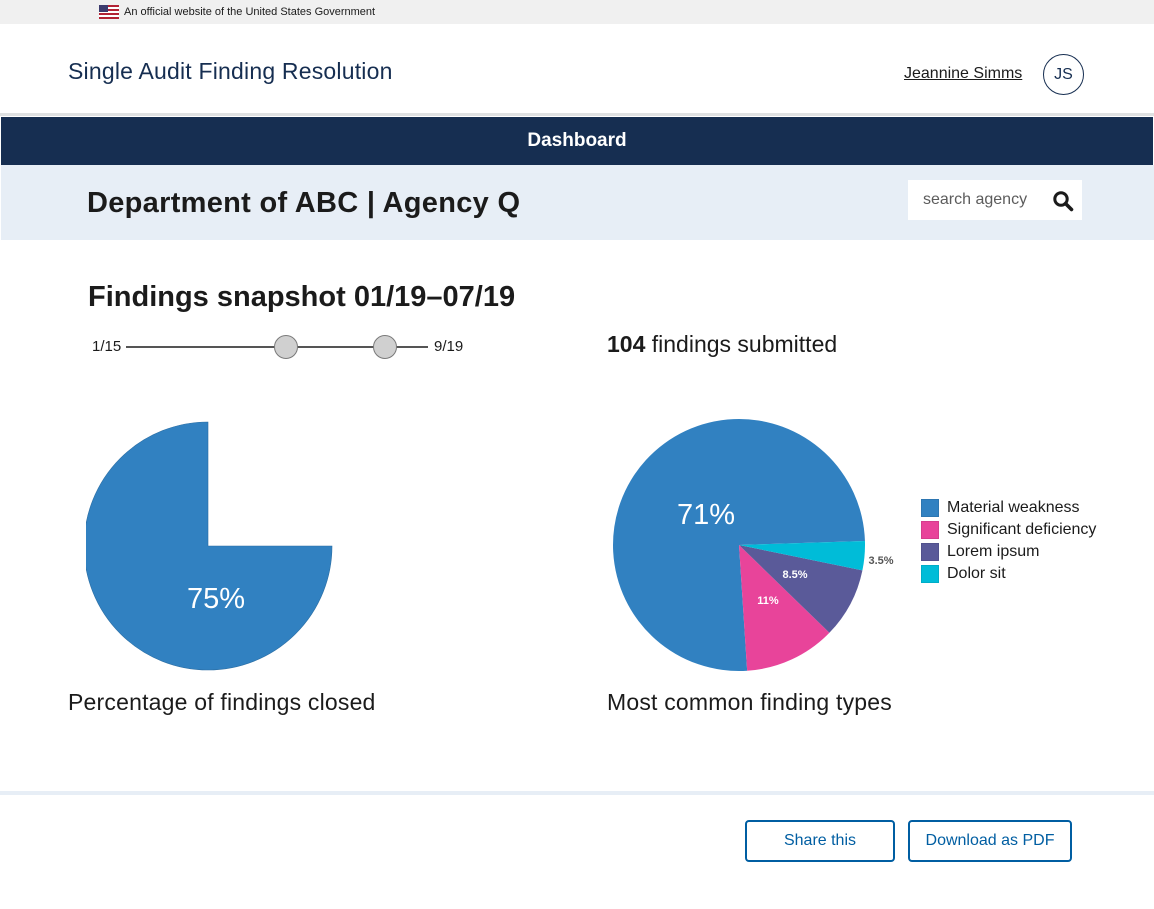  Describe the element at coordinates (216, 599) in the screenshot. I see `pie-label-closed: 75%` at that location.